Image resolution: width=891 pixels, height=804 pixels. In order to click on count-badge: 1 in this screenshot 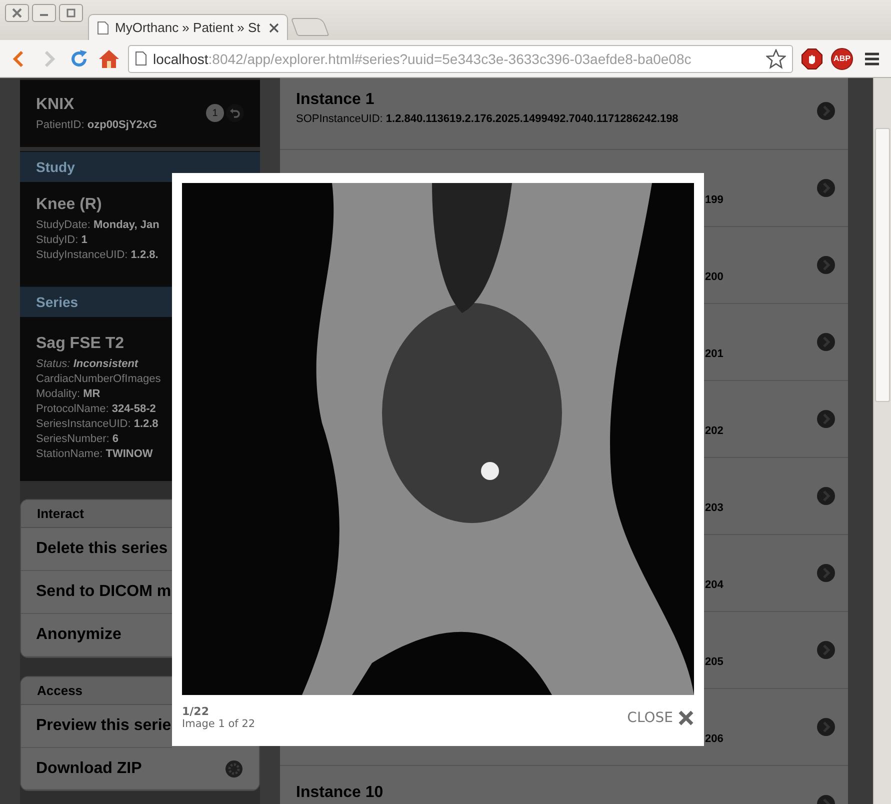, I will do `click(215, 113)`.